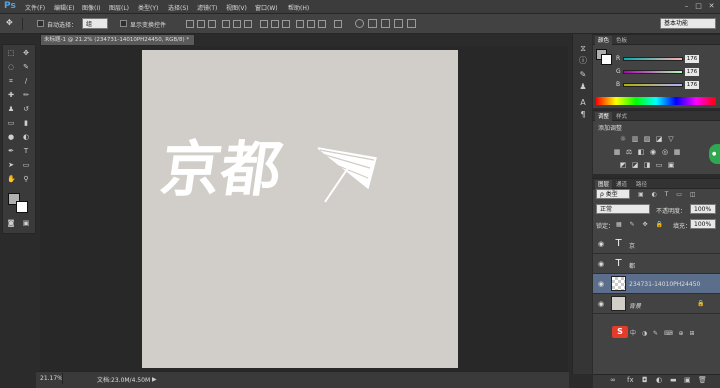 This screenshot has width=720, height=388. Describe the element at coordinates (11, 109) in the screenshot. I see `stamp-tool-icon: ♟` at that location.